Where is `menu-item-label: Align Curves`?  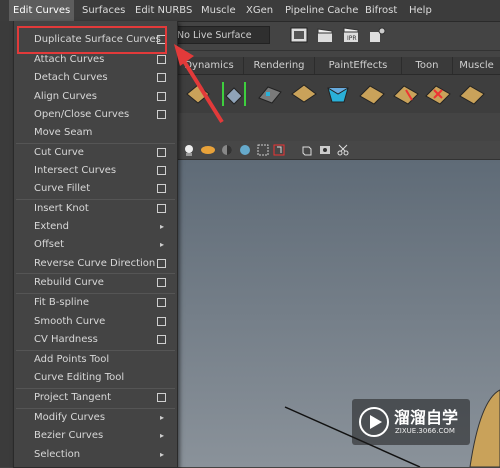 menu-item-label: Align Curves is located at coordinates (65, 96).